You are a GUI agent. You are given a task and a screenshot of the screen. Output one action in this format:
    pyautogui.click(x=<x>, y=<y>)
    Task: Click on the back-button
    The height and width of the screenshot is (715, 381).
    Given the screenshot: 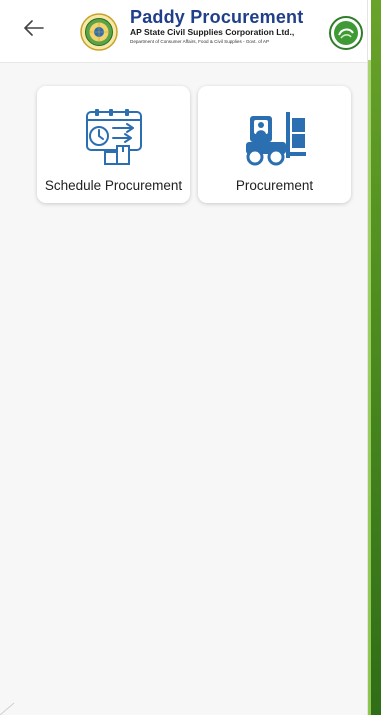 What is the action you would take?
    pyautogui.click(x=34, y=28)
    